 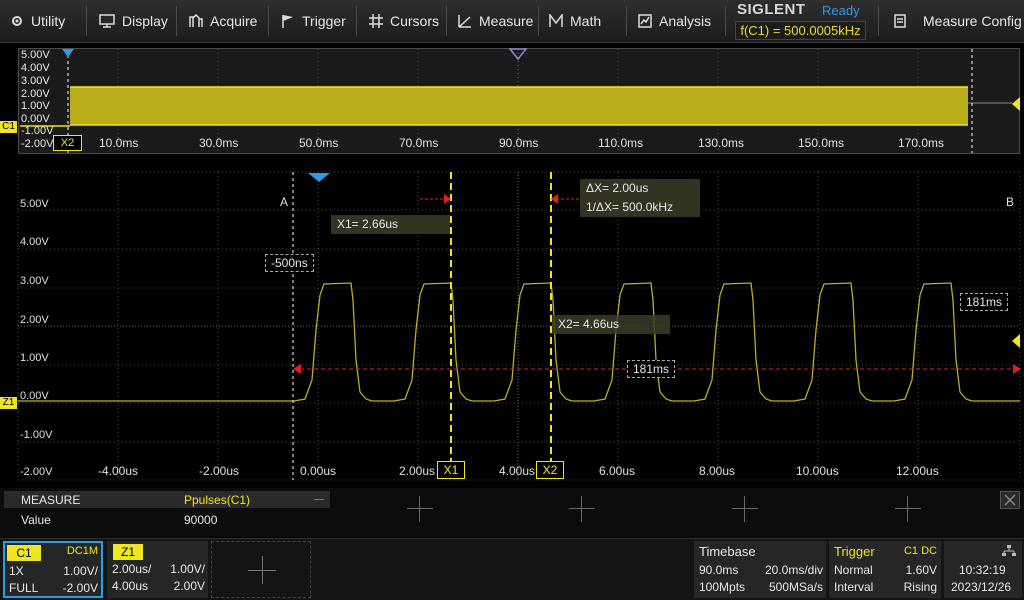 I want to click on overview-x-label: 170.0ms, so click(x=921, y=143).